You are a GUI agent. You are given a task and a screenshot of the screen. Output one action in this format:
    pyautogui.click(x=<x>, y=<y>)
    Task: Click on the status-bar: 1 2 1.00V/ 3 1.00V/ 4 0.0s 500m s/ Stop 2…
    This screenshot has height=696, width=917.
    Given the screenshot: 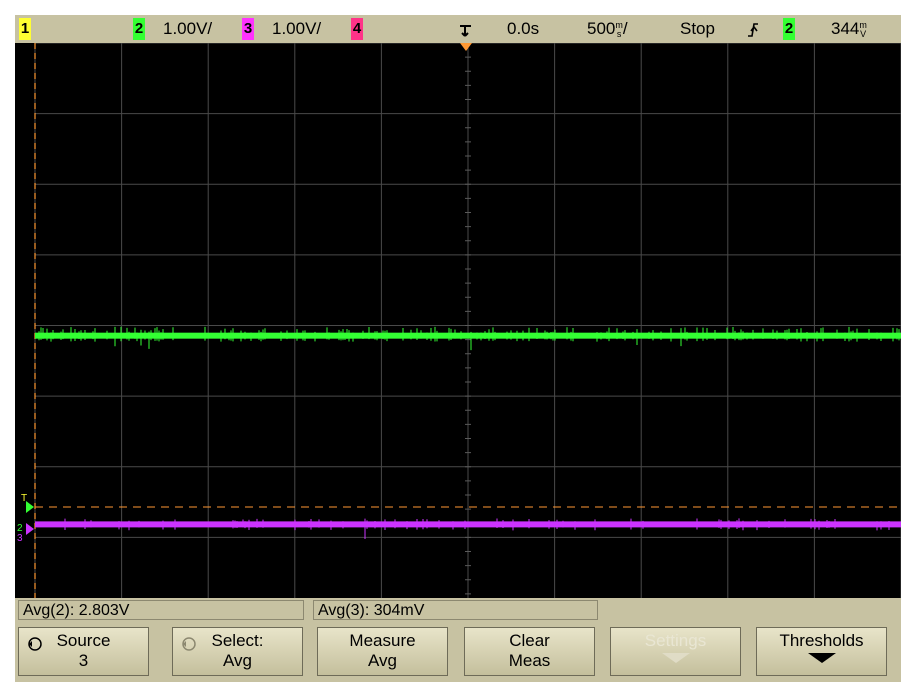 What is the action you would take?
    pyautogui.click(x=458, y=29)
    